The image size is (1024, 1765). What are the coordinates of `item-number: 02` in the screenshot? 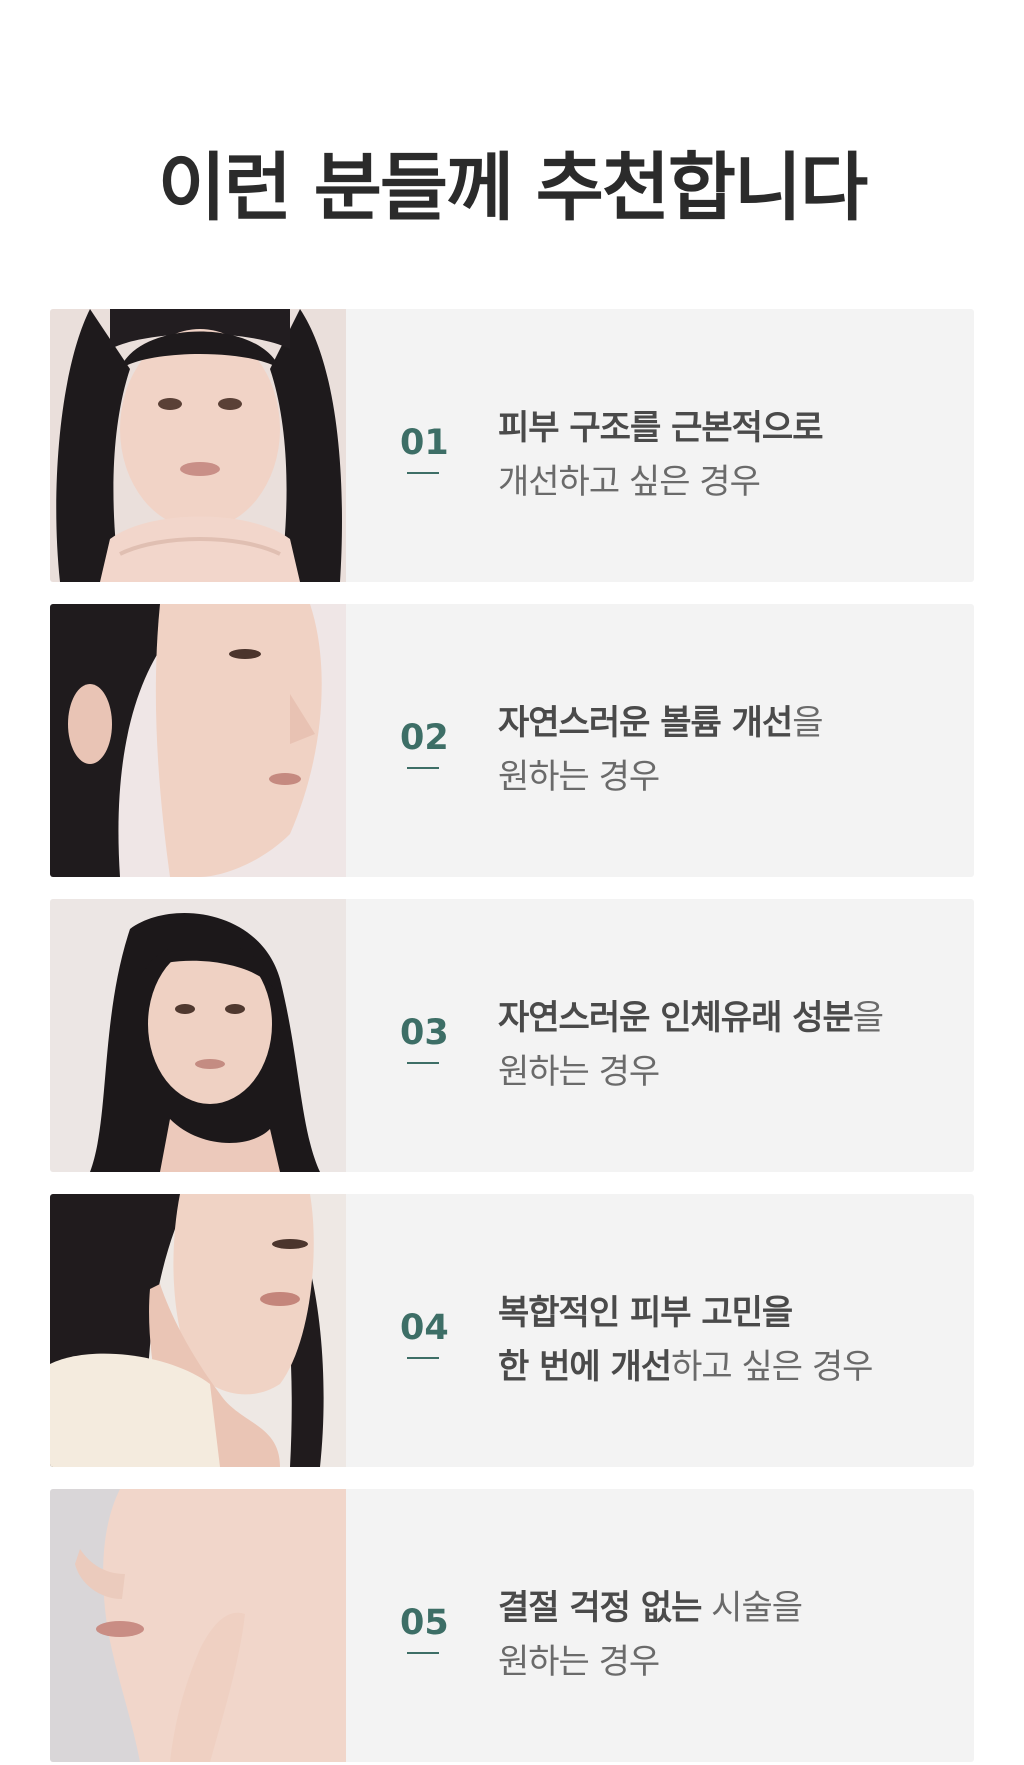 It's located at (424, 738).